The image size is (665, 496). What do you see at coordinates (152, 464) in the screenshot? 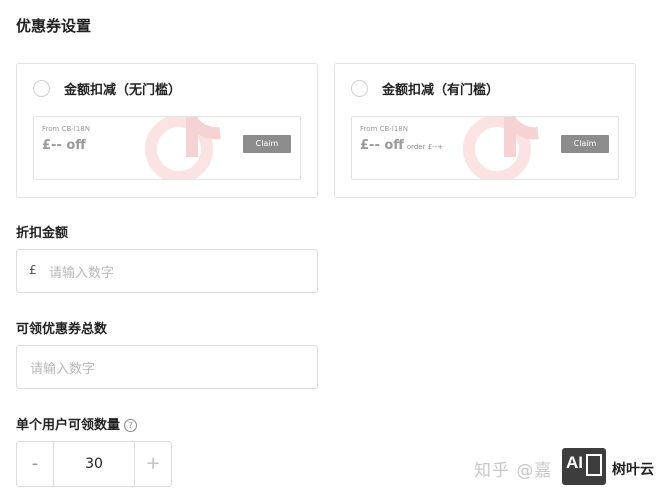
I see `increment-button: +` at bounding box center [152, 464].